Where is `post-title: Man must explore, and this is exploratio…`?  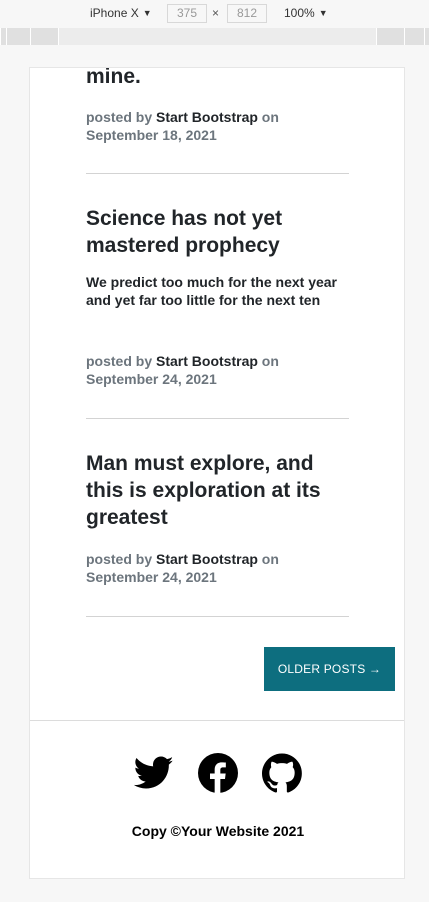
post-title: Man must explore, and this is exploratio… is located at coordinates (217, 490).